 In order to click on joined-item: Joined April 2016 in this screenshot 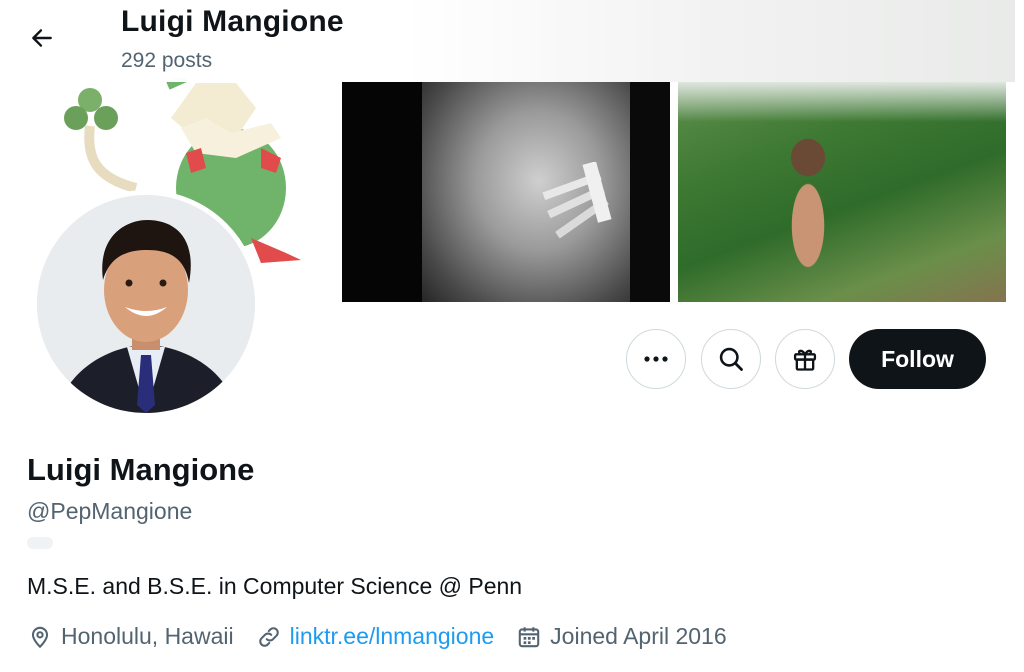, I will do `click(621, 636)`.